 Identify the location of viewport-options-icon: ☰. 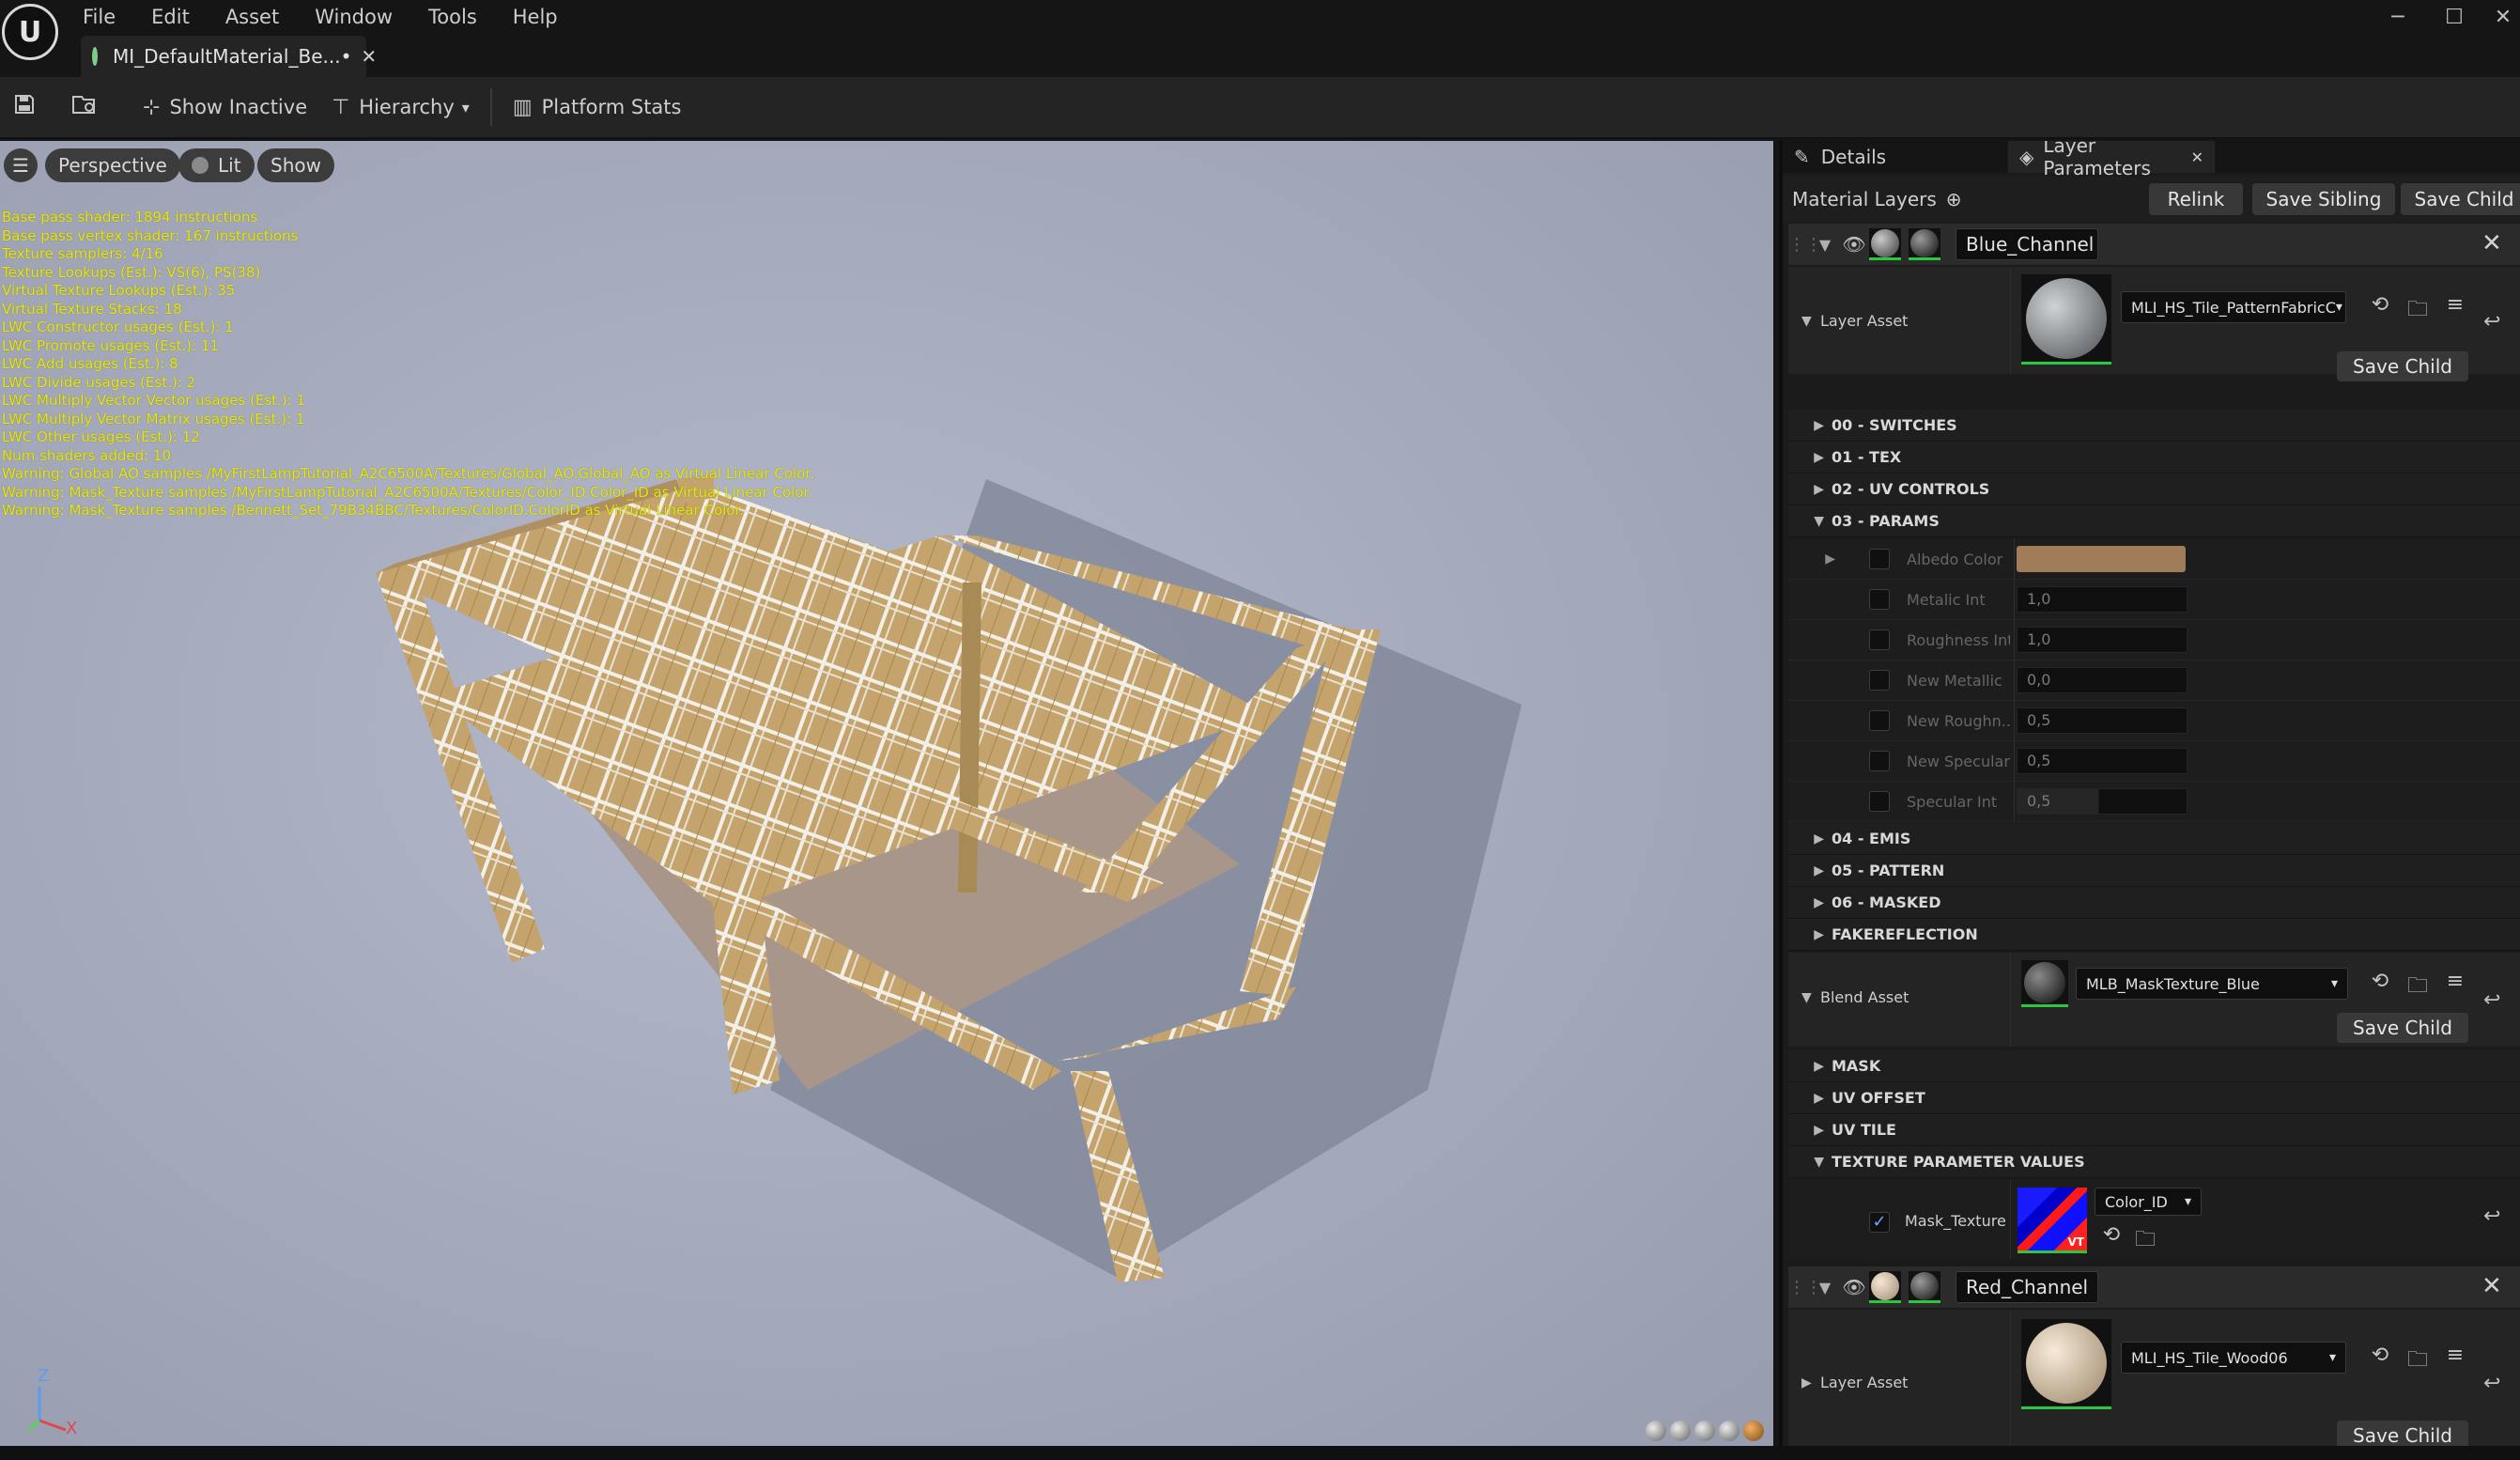
(21, 165).